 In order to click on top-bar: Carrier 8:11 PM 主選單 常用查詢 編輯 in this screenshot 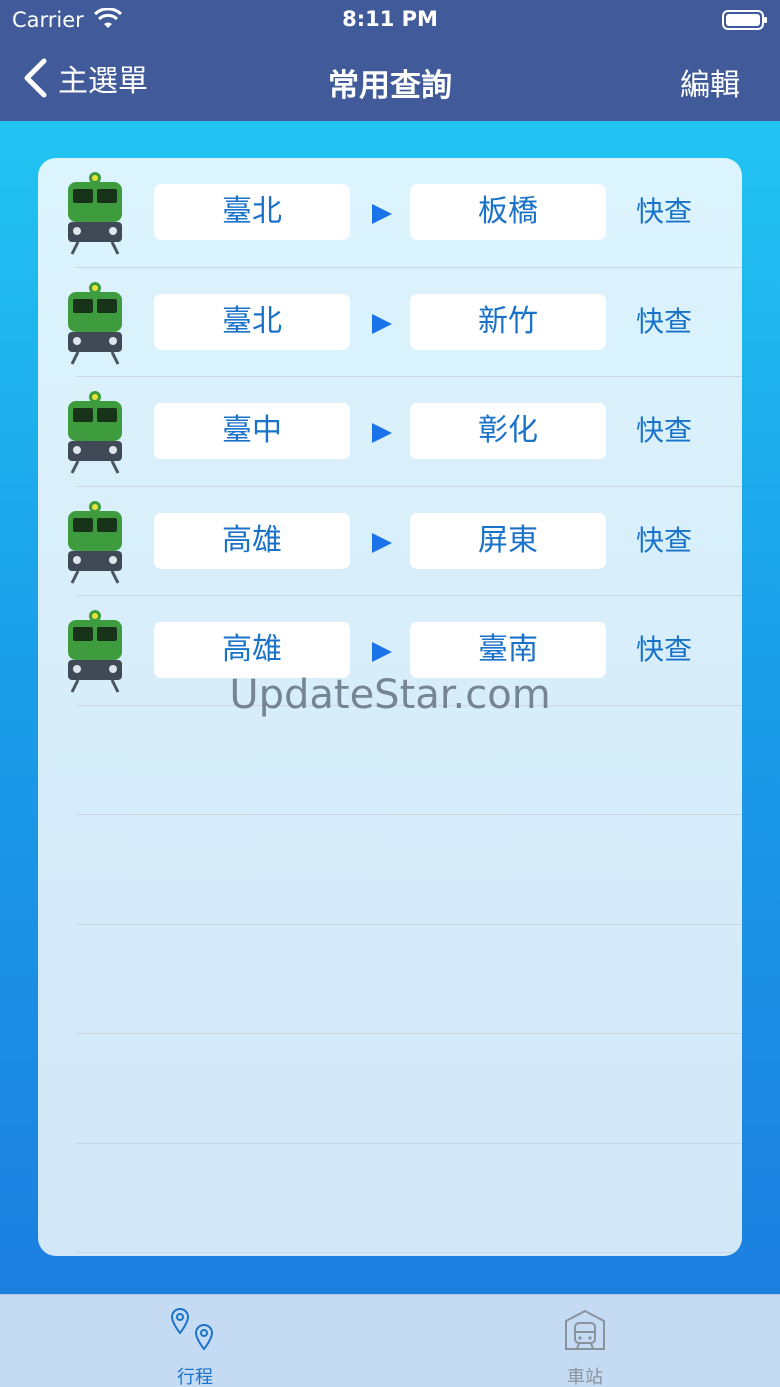, I will do `click(390, 60)`.